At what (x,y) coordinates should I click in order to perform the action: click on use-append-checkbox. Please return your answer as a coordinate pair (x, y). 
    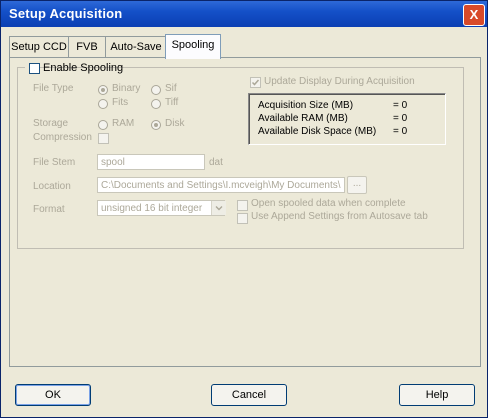
    Looking at the image, I should click on (242, 218).